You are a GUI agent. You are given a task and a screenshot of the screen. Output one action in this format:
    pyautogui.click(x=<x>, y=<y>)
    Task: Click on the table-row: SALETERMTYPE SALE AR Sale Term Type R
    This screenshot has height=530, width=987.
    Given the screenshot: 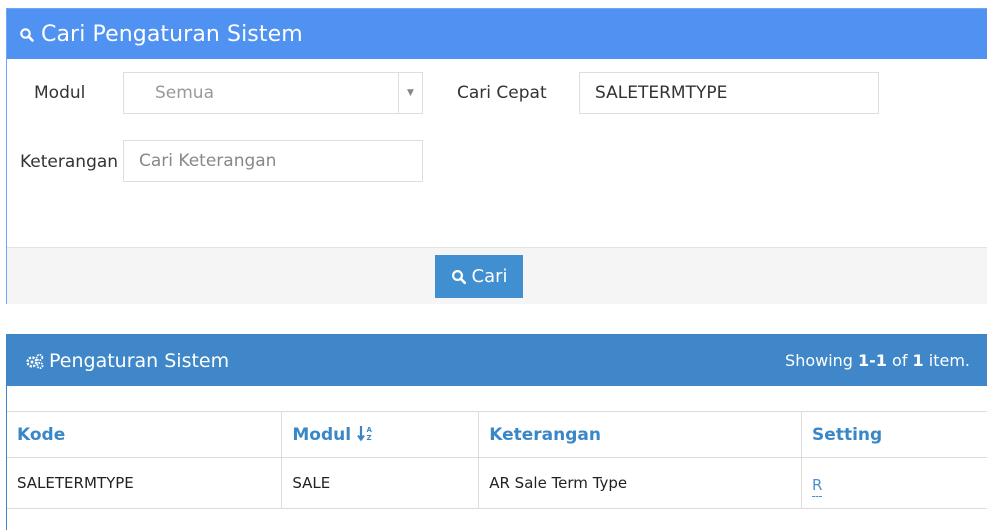 What is the action you would take?
    pyautogui.click(x=497, y=483)
    